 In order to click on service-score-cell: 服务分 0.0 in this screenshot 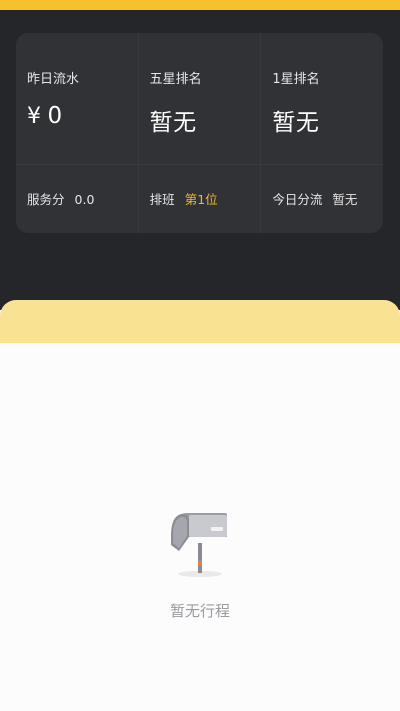, I will do `click(77, 199)`.